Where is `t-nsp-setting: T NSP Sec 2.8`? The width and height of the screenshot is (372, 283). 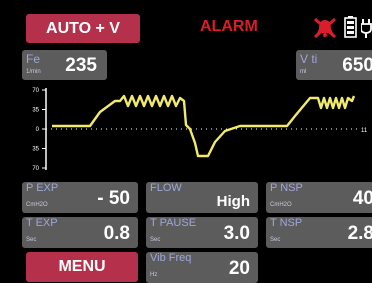
t-nsp-setting: T NSP Sec 2.8 is located at coordinates (319, 232).